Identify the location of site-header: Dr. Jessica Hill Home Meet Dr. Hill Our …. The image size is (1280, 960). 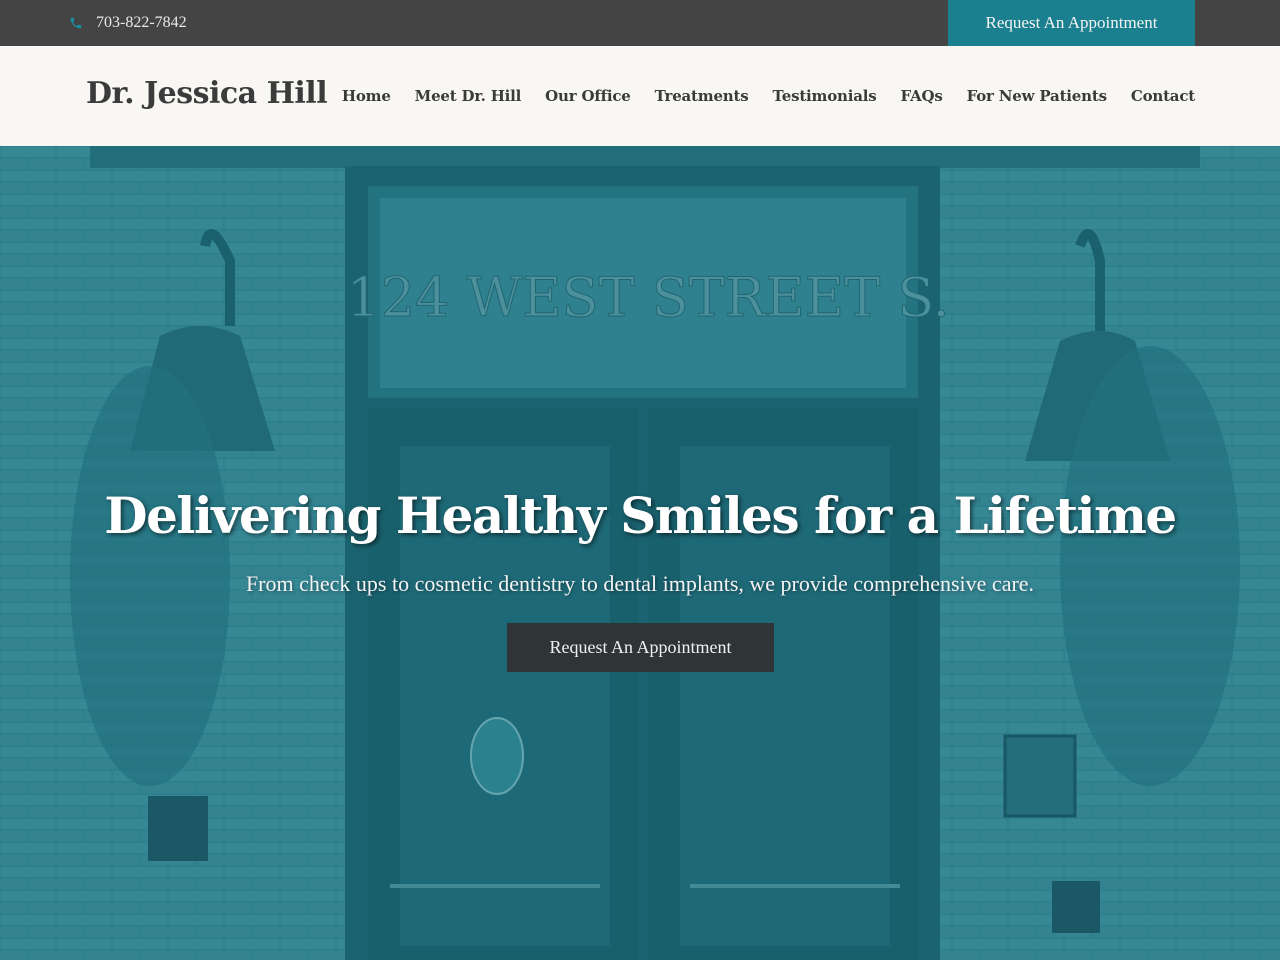
(640, 96).